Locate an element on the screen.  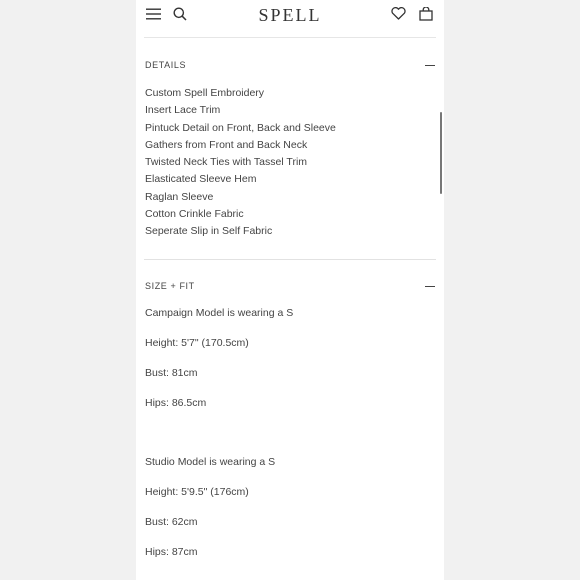
details-title: DETAILS is located at coordinates (166, 65).